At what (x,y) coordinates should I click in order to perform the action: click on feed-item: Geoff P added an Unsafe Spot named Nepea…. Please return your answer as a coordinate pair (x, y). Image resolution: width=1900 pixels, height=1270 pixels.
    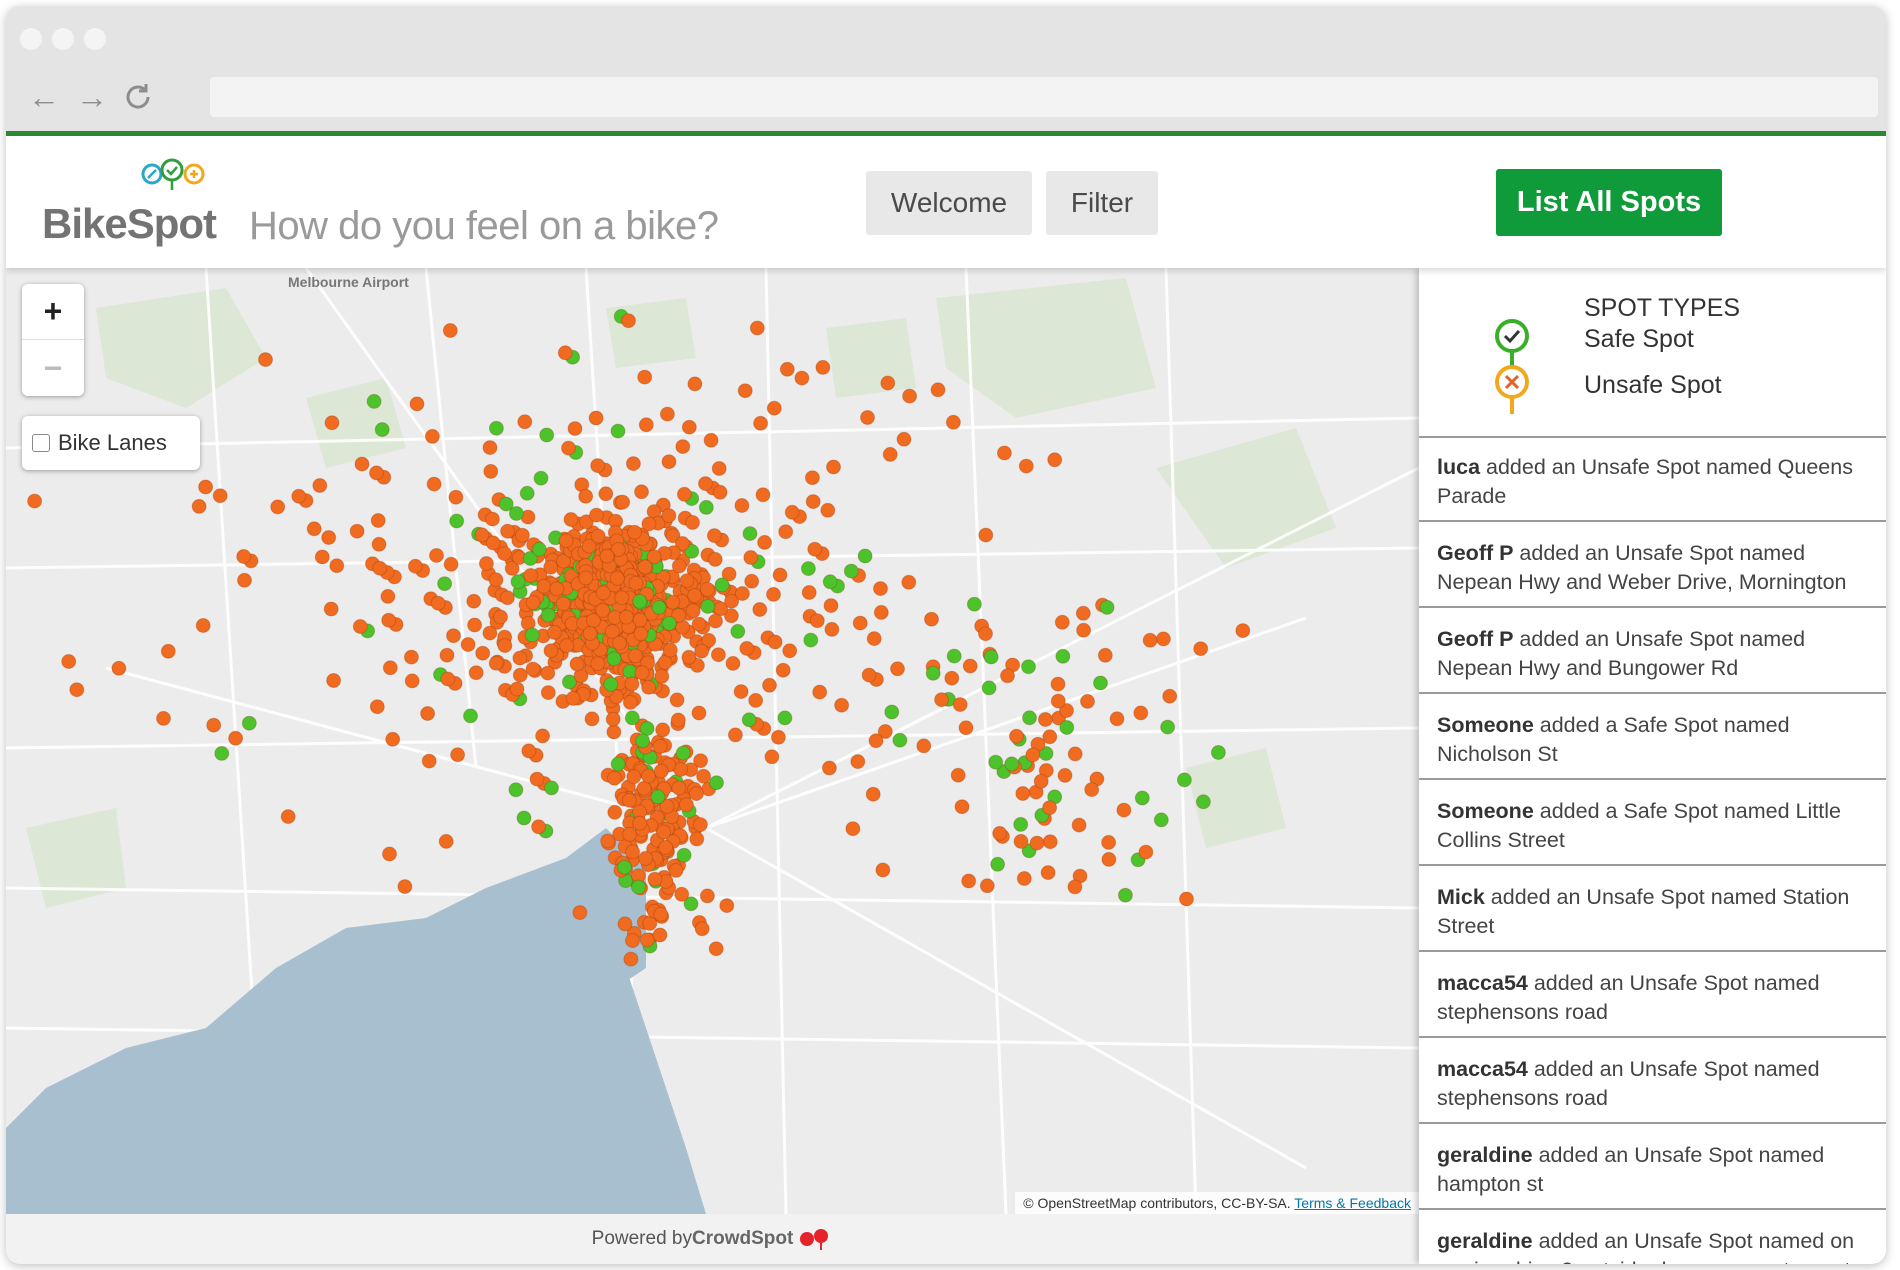
    Looking at the image, I should click on (1652, 566).